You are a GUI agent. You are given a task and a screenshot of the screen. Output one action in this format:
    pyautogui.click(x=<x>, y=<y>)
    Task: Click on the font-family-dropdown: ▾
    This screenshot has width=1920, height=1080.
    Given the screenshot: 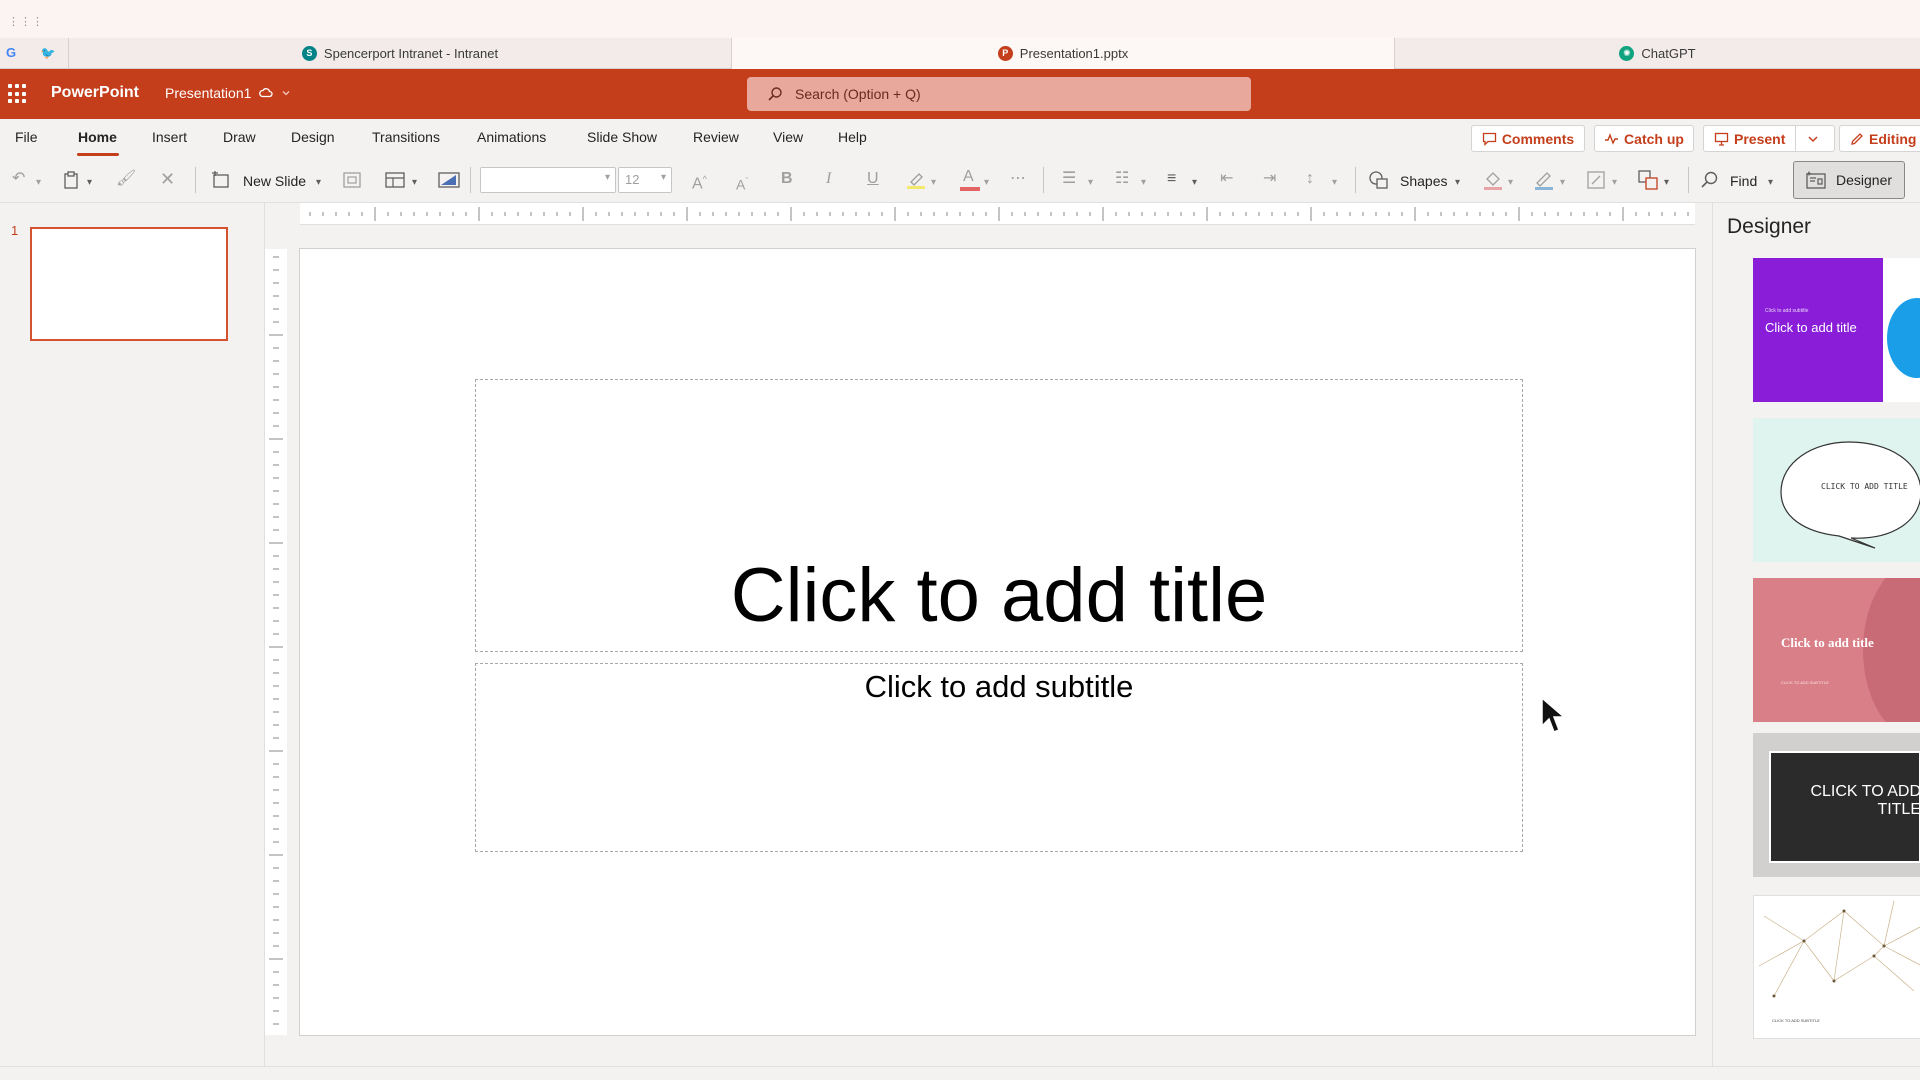 What is the action you would take?
    pyautogui.click(x=548, y=180)
    